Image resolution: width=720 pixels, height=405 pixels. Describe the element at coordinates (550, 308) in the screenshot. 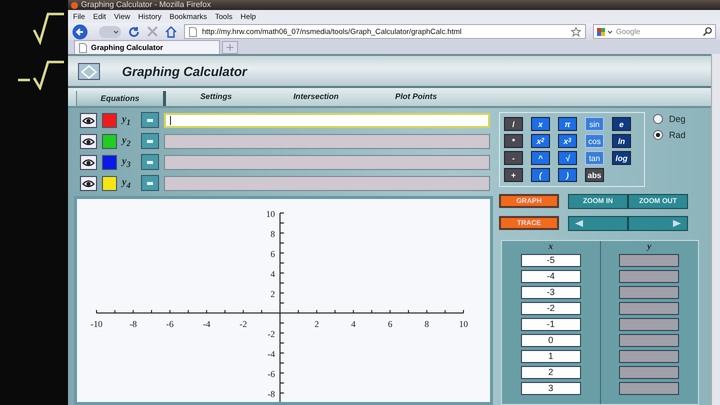

I see `x-value-field: -2` at that location.